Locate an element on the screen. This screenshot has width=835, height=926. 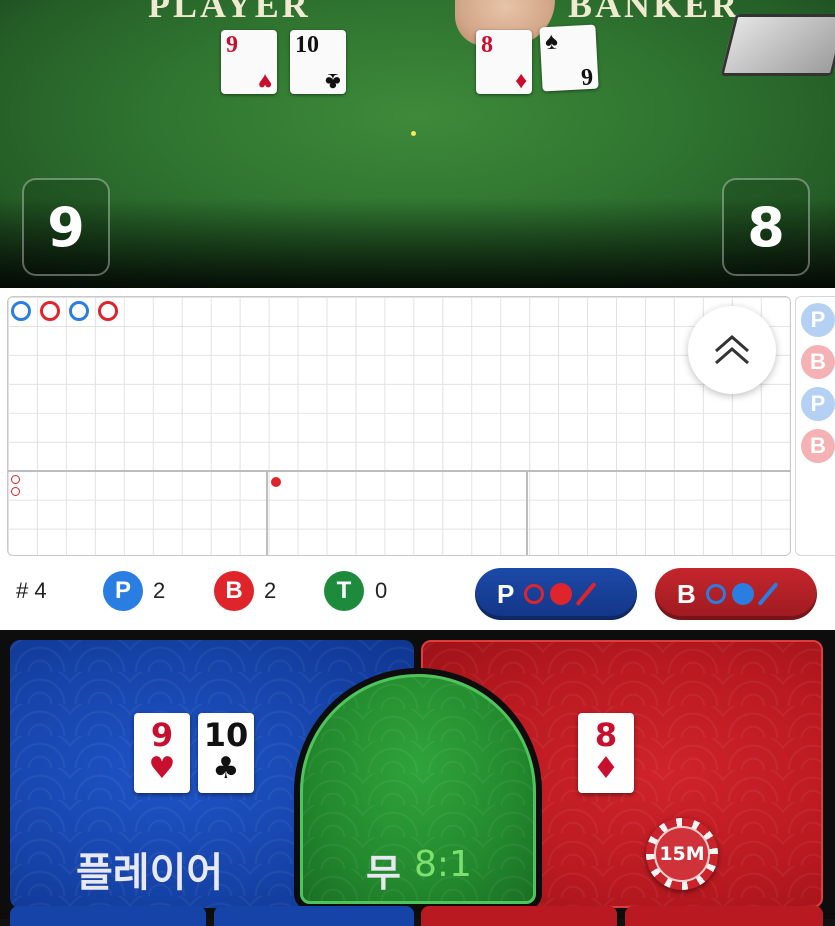
side-bet-banker-bonus is located at coordinates (724, 916).